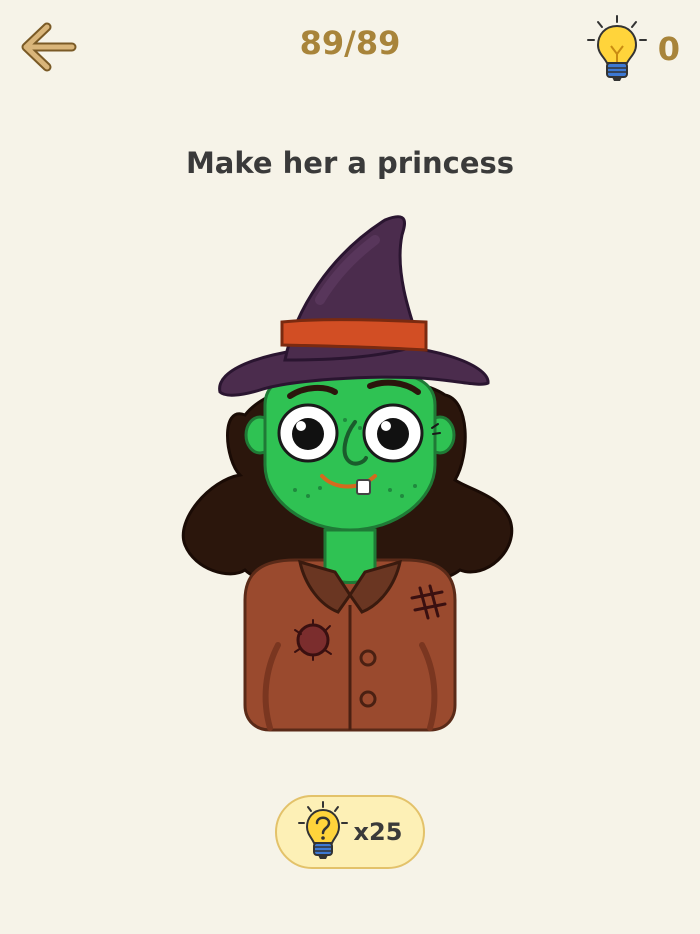 This screenshot has height=934, width=700. What do you see at coordinates (616, 48) in the screenshot?
I see `lightbulb-icon` at bounding box center [616, 48].